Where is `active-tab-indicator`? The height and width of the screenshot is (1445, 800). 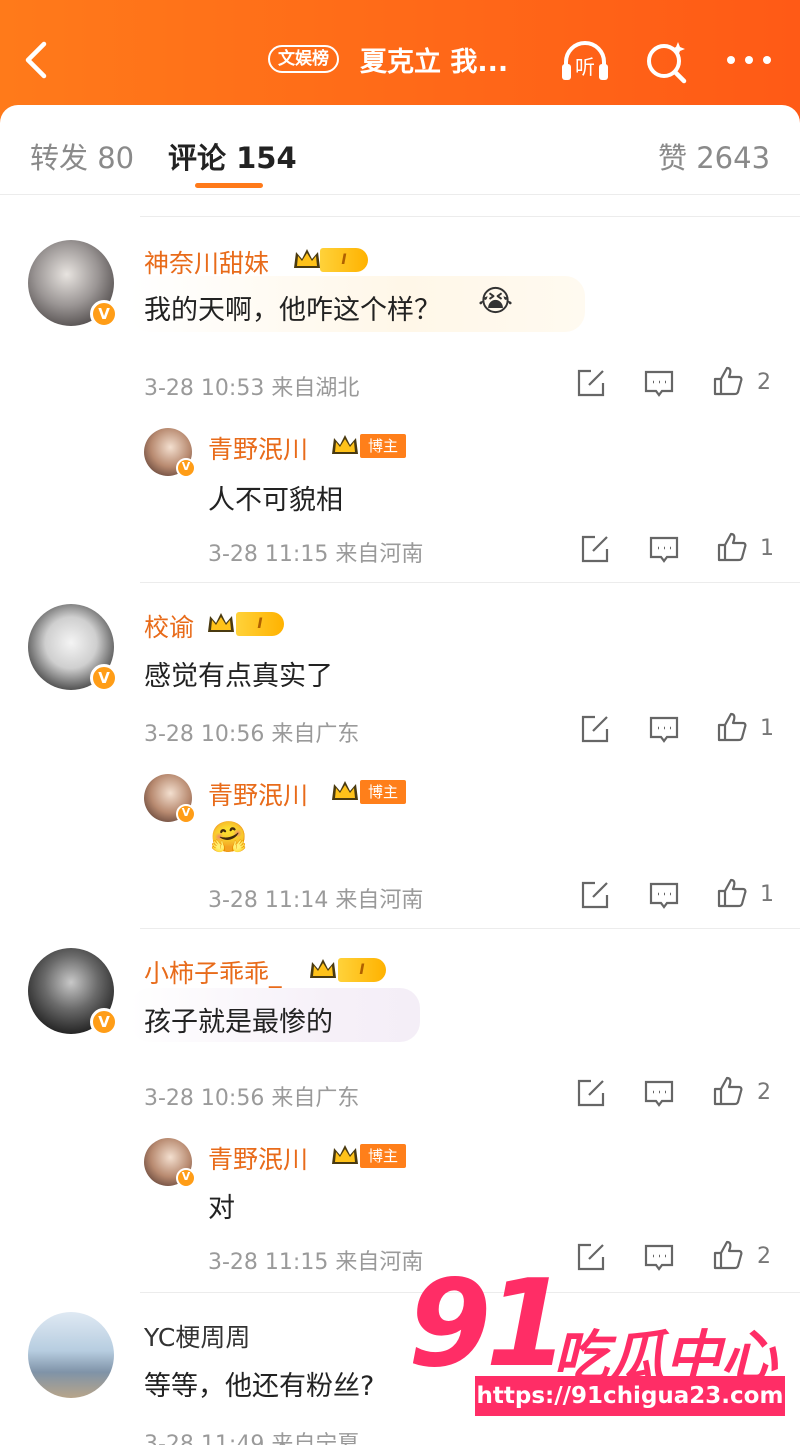 active-tab-indicator is located at coordinates (229, 185).